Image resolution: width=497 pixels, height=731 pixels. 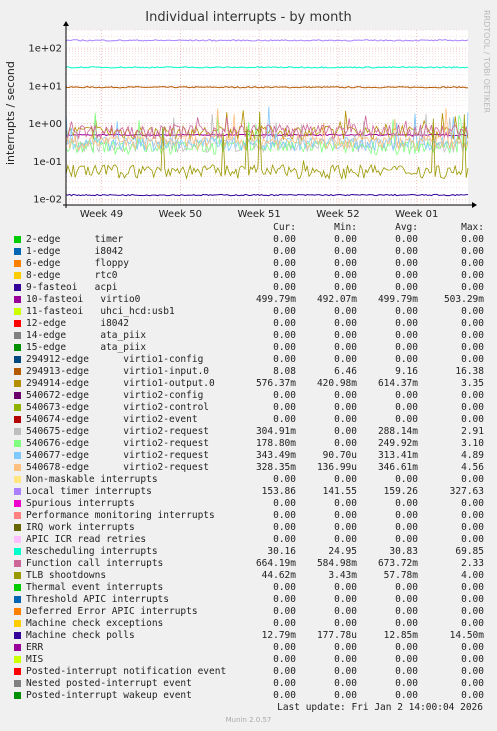 What do you see at coordinates (397, 431) in the screenshot?
I see `legend-value-avg: 288.14m` at bounding box center [397, 431].